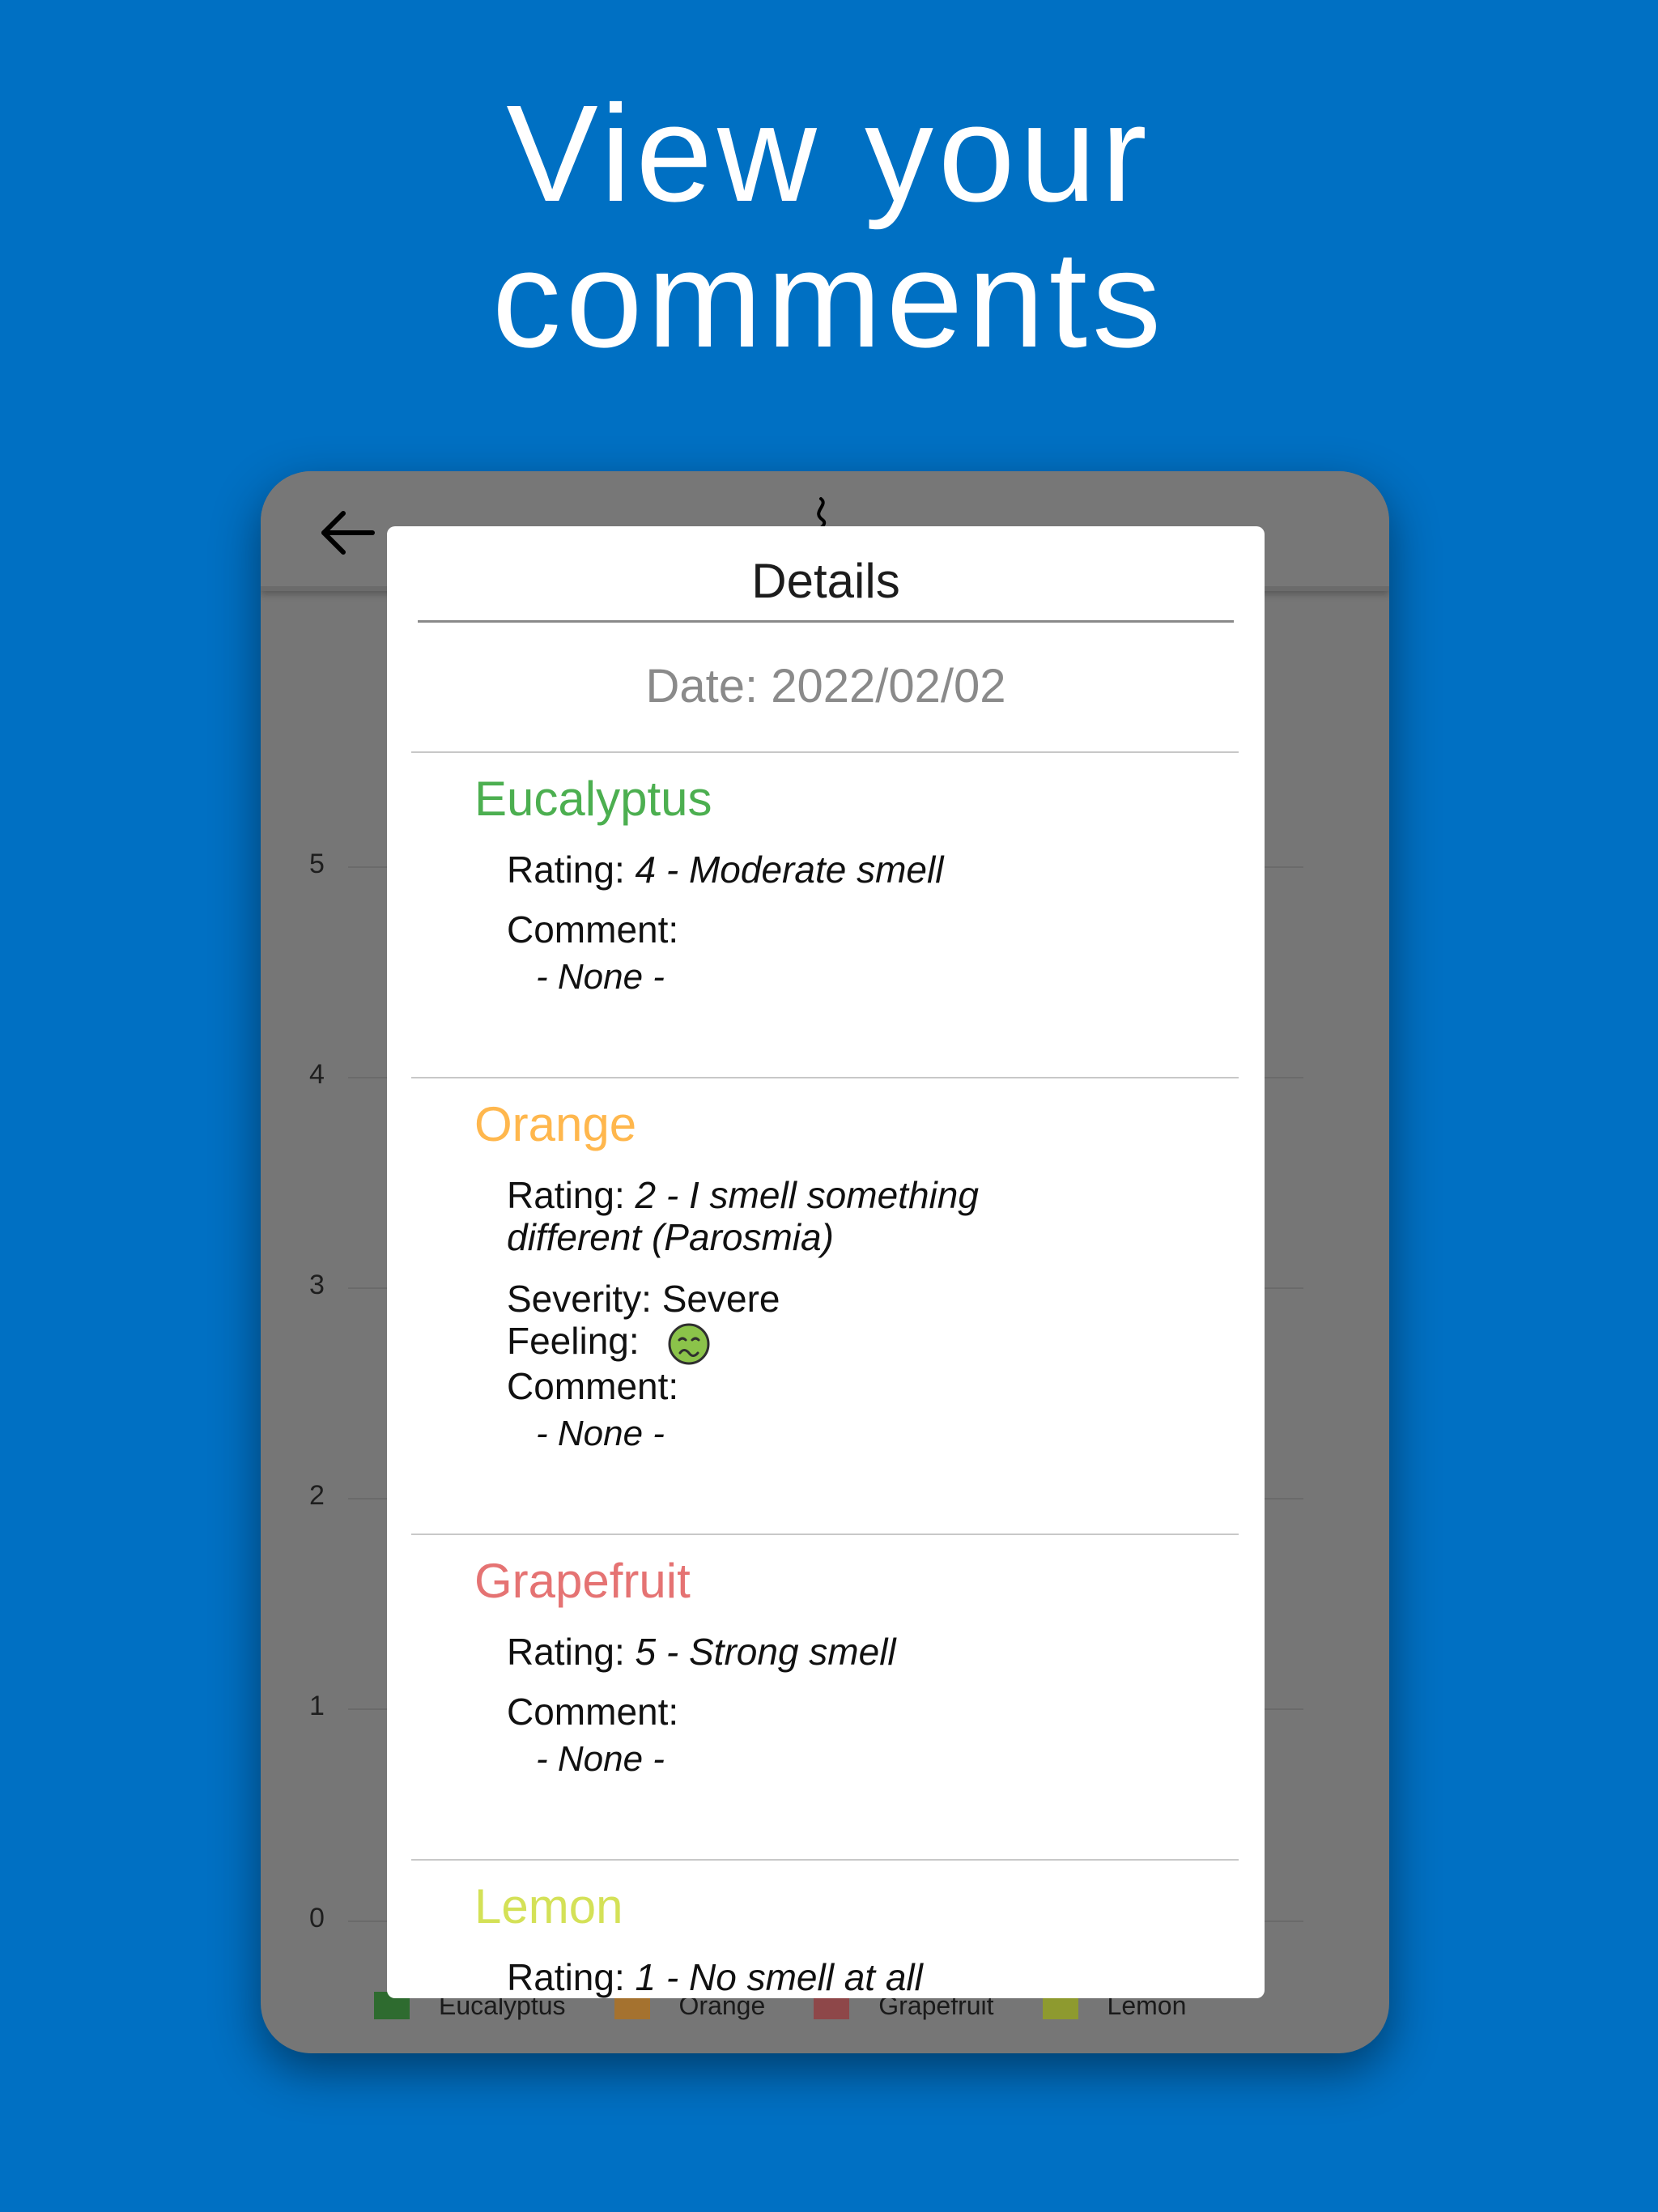  What do you see at coordinates (779, 1977) in the screenshot?
I see `rating-value: 1 - No smell at all` at bounding box center [779, 1977].